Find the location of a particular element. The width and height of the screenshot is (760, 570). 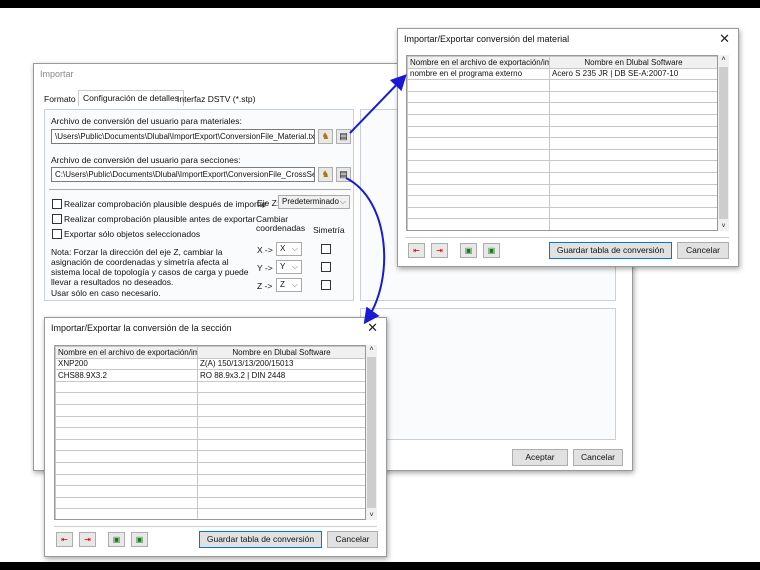

arrow-to-section is located at coordinates (365, 251).